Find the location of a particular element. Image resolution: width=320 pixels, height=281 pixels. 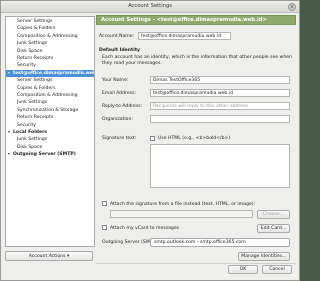

attach-signature-checkbox is located at coordinates (104, 203).